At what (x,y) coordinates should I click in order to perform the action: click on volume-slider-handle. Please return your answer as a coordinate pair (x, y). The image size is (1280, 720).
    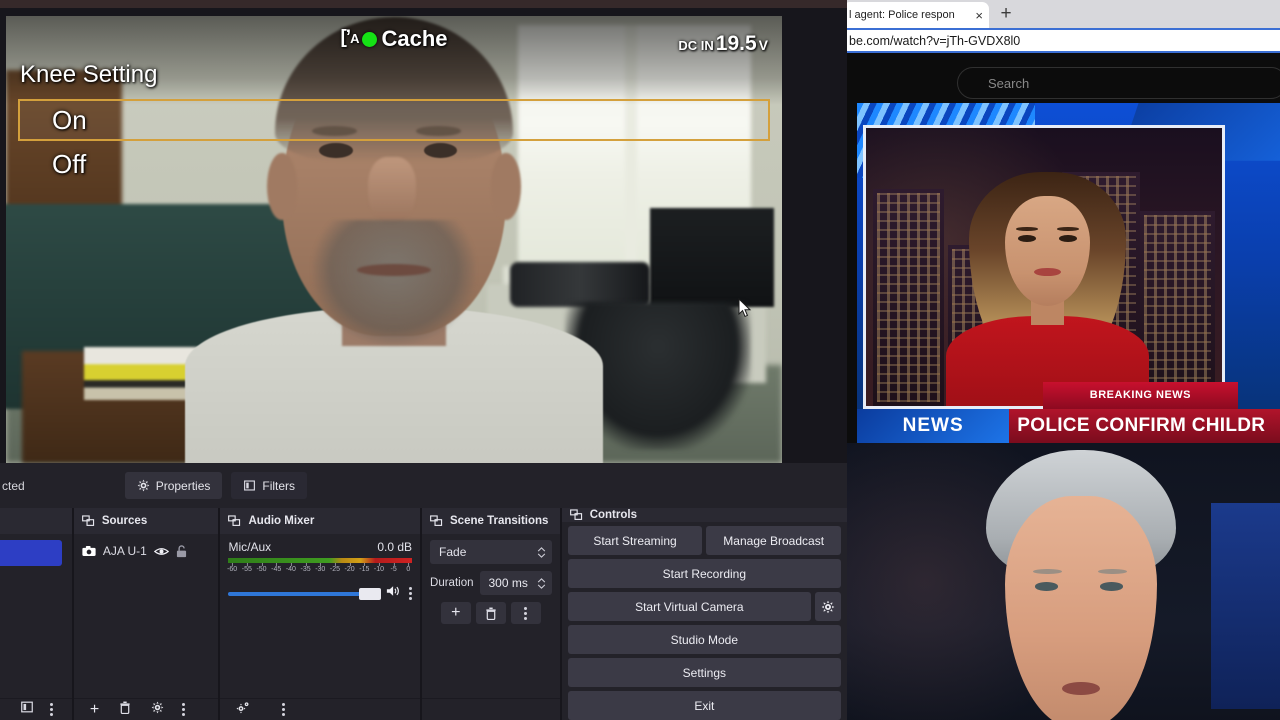
    Looking at the image, I should click on (370, 593).